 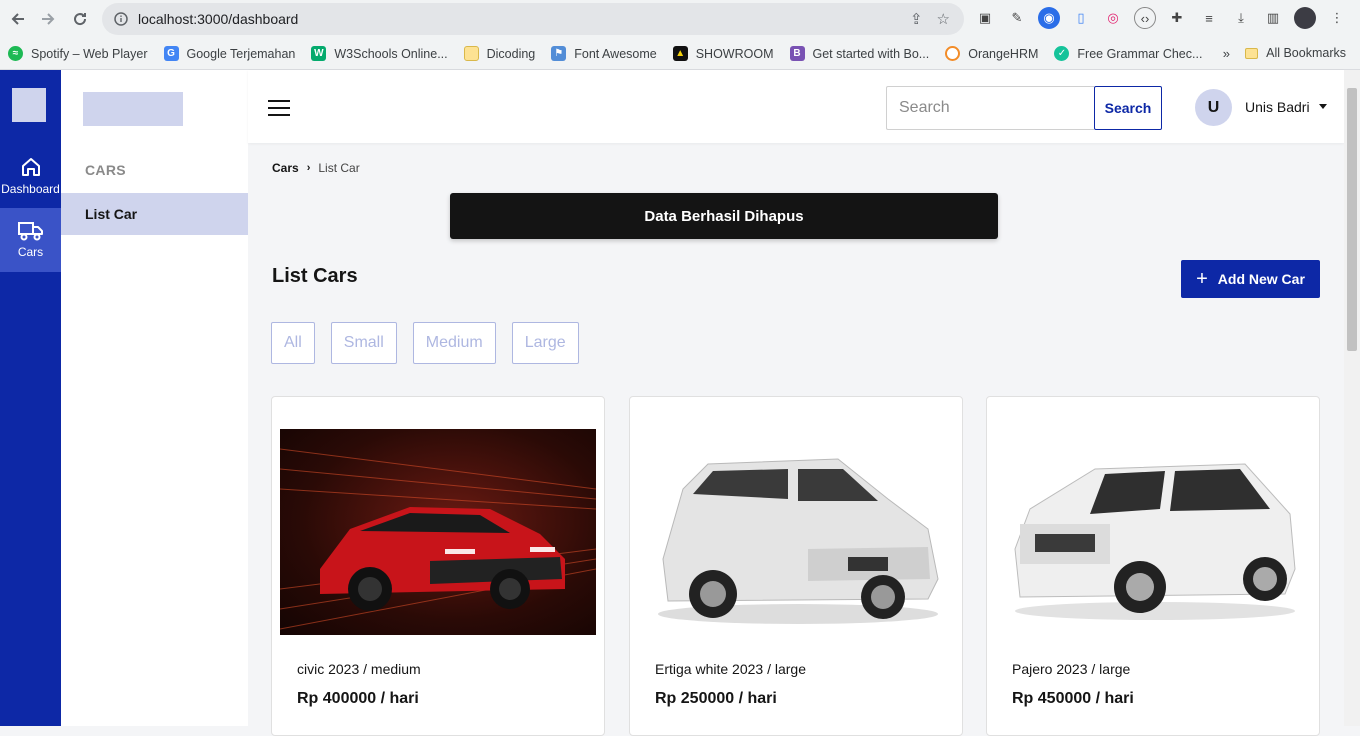 What do you see at coordinates (1352, 219) in the screenshot?
I see `scrollbar-thumb` at bounding box center [1352, 219].